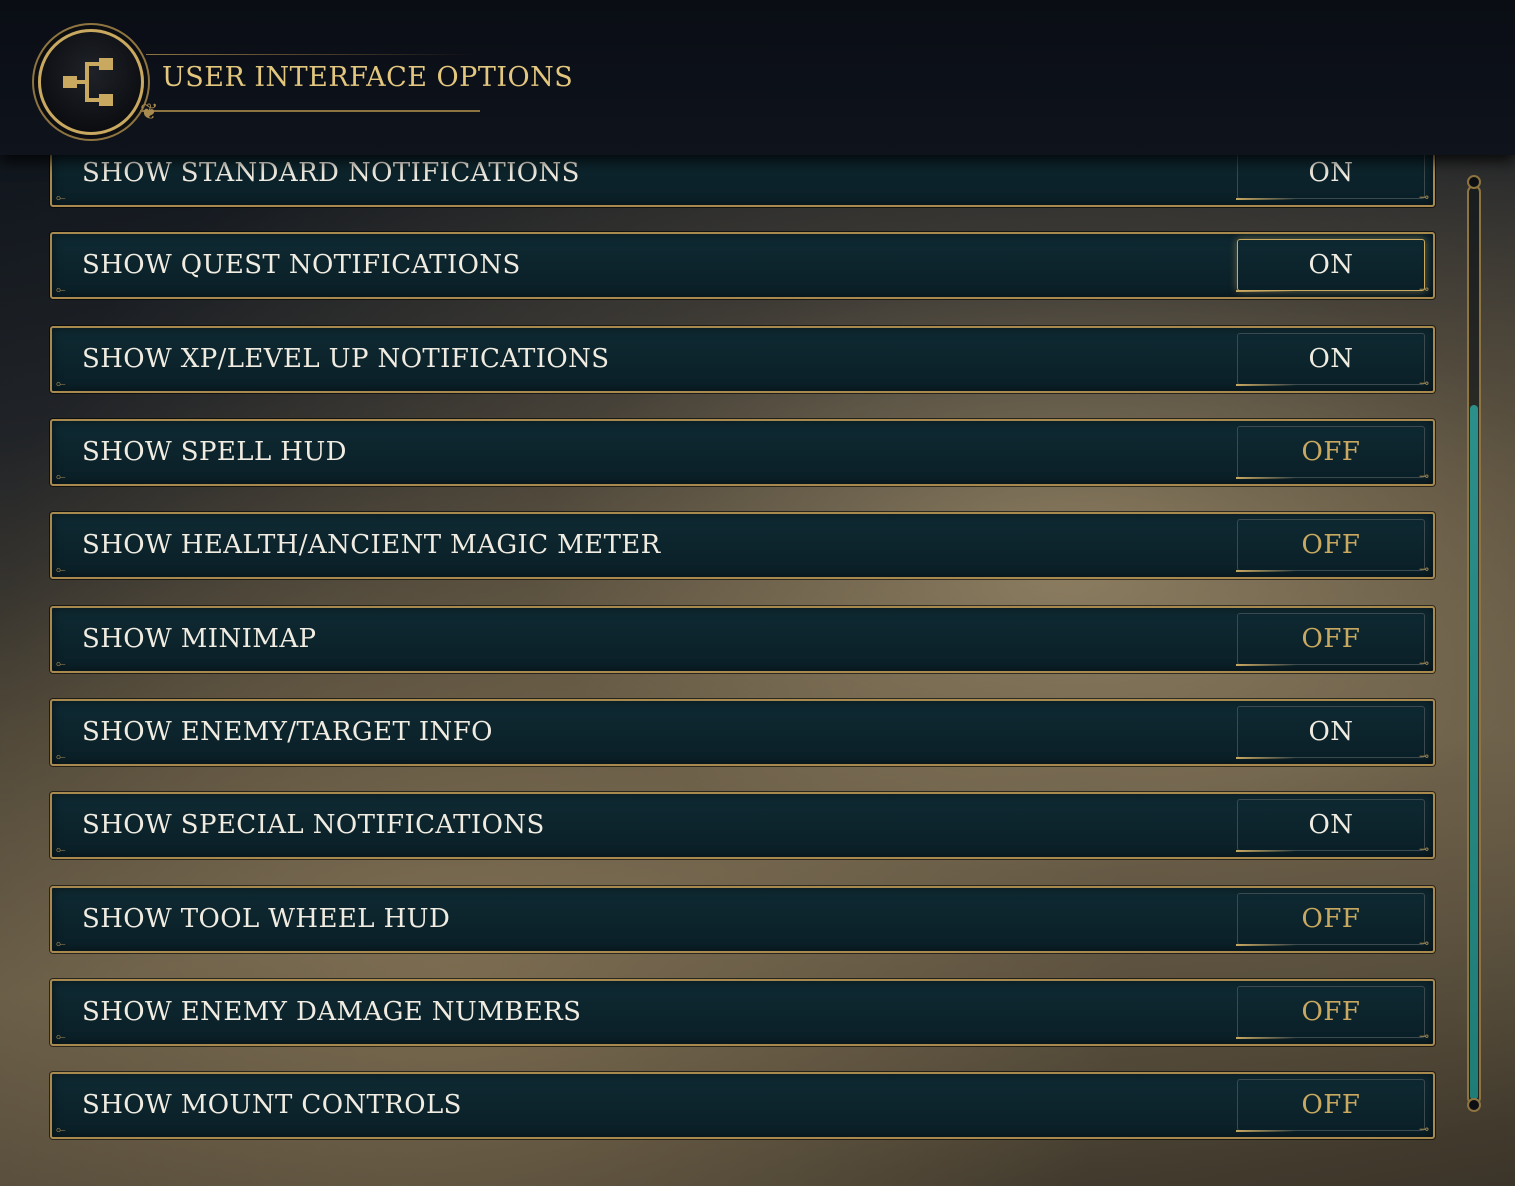  What do you see at coordinates (1474, 752) in the screenshot?
I see `scrollbar-thumb` at bounding box center [1474, 752].